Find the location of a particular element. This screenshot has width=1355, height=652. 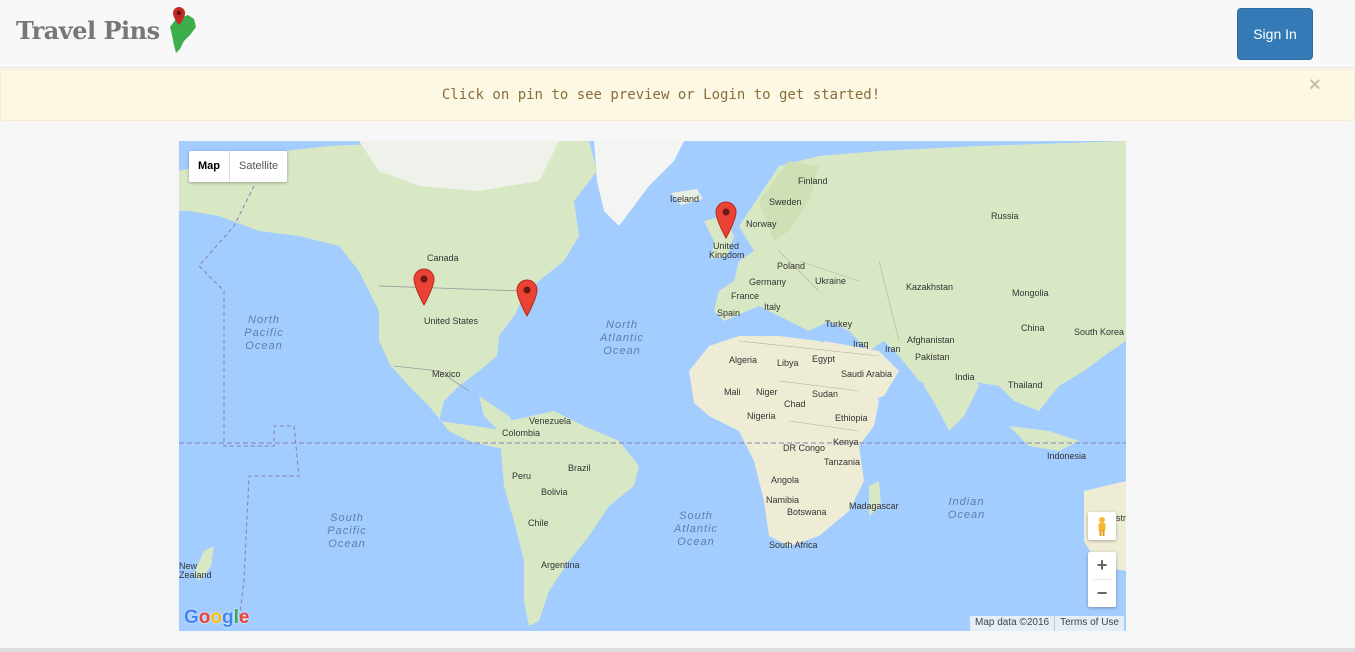

label-finland: Finland is located at coordinates (813, 181).